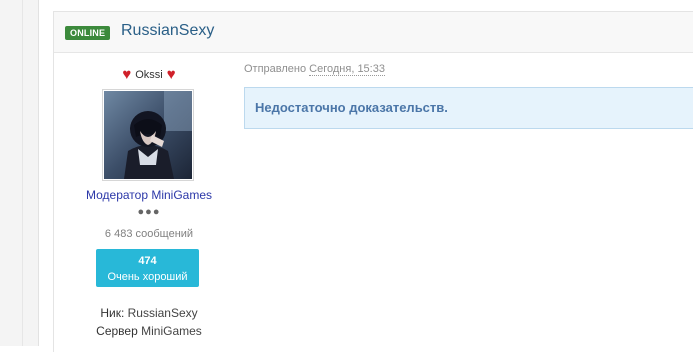 This screenshot has height=353, width=693. What do you see at coordinates (171, 331) in the screenshot?
I see `server-value: MiniGames` at bounding box center [171, 331].